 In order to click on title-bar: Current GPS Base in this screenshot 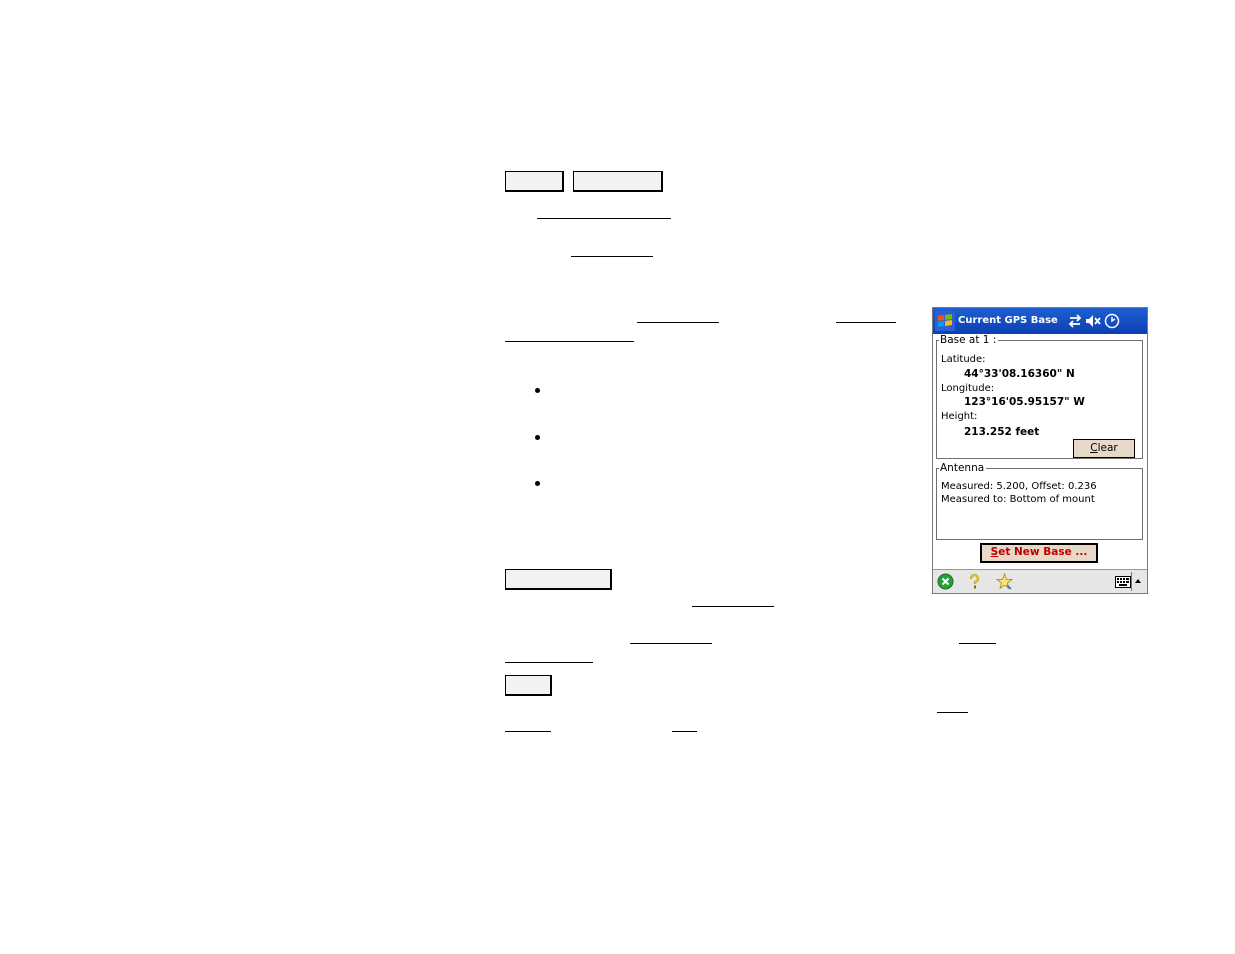, I will do `click(1040, 321)`.